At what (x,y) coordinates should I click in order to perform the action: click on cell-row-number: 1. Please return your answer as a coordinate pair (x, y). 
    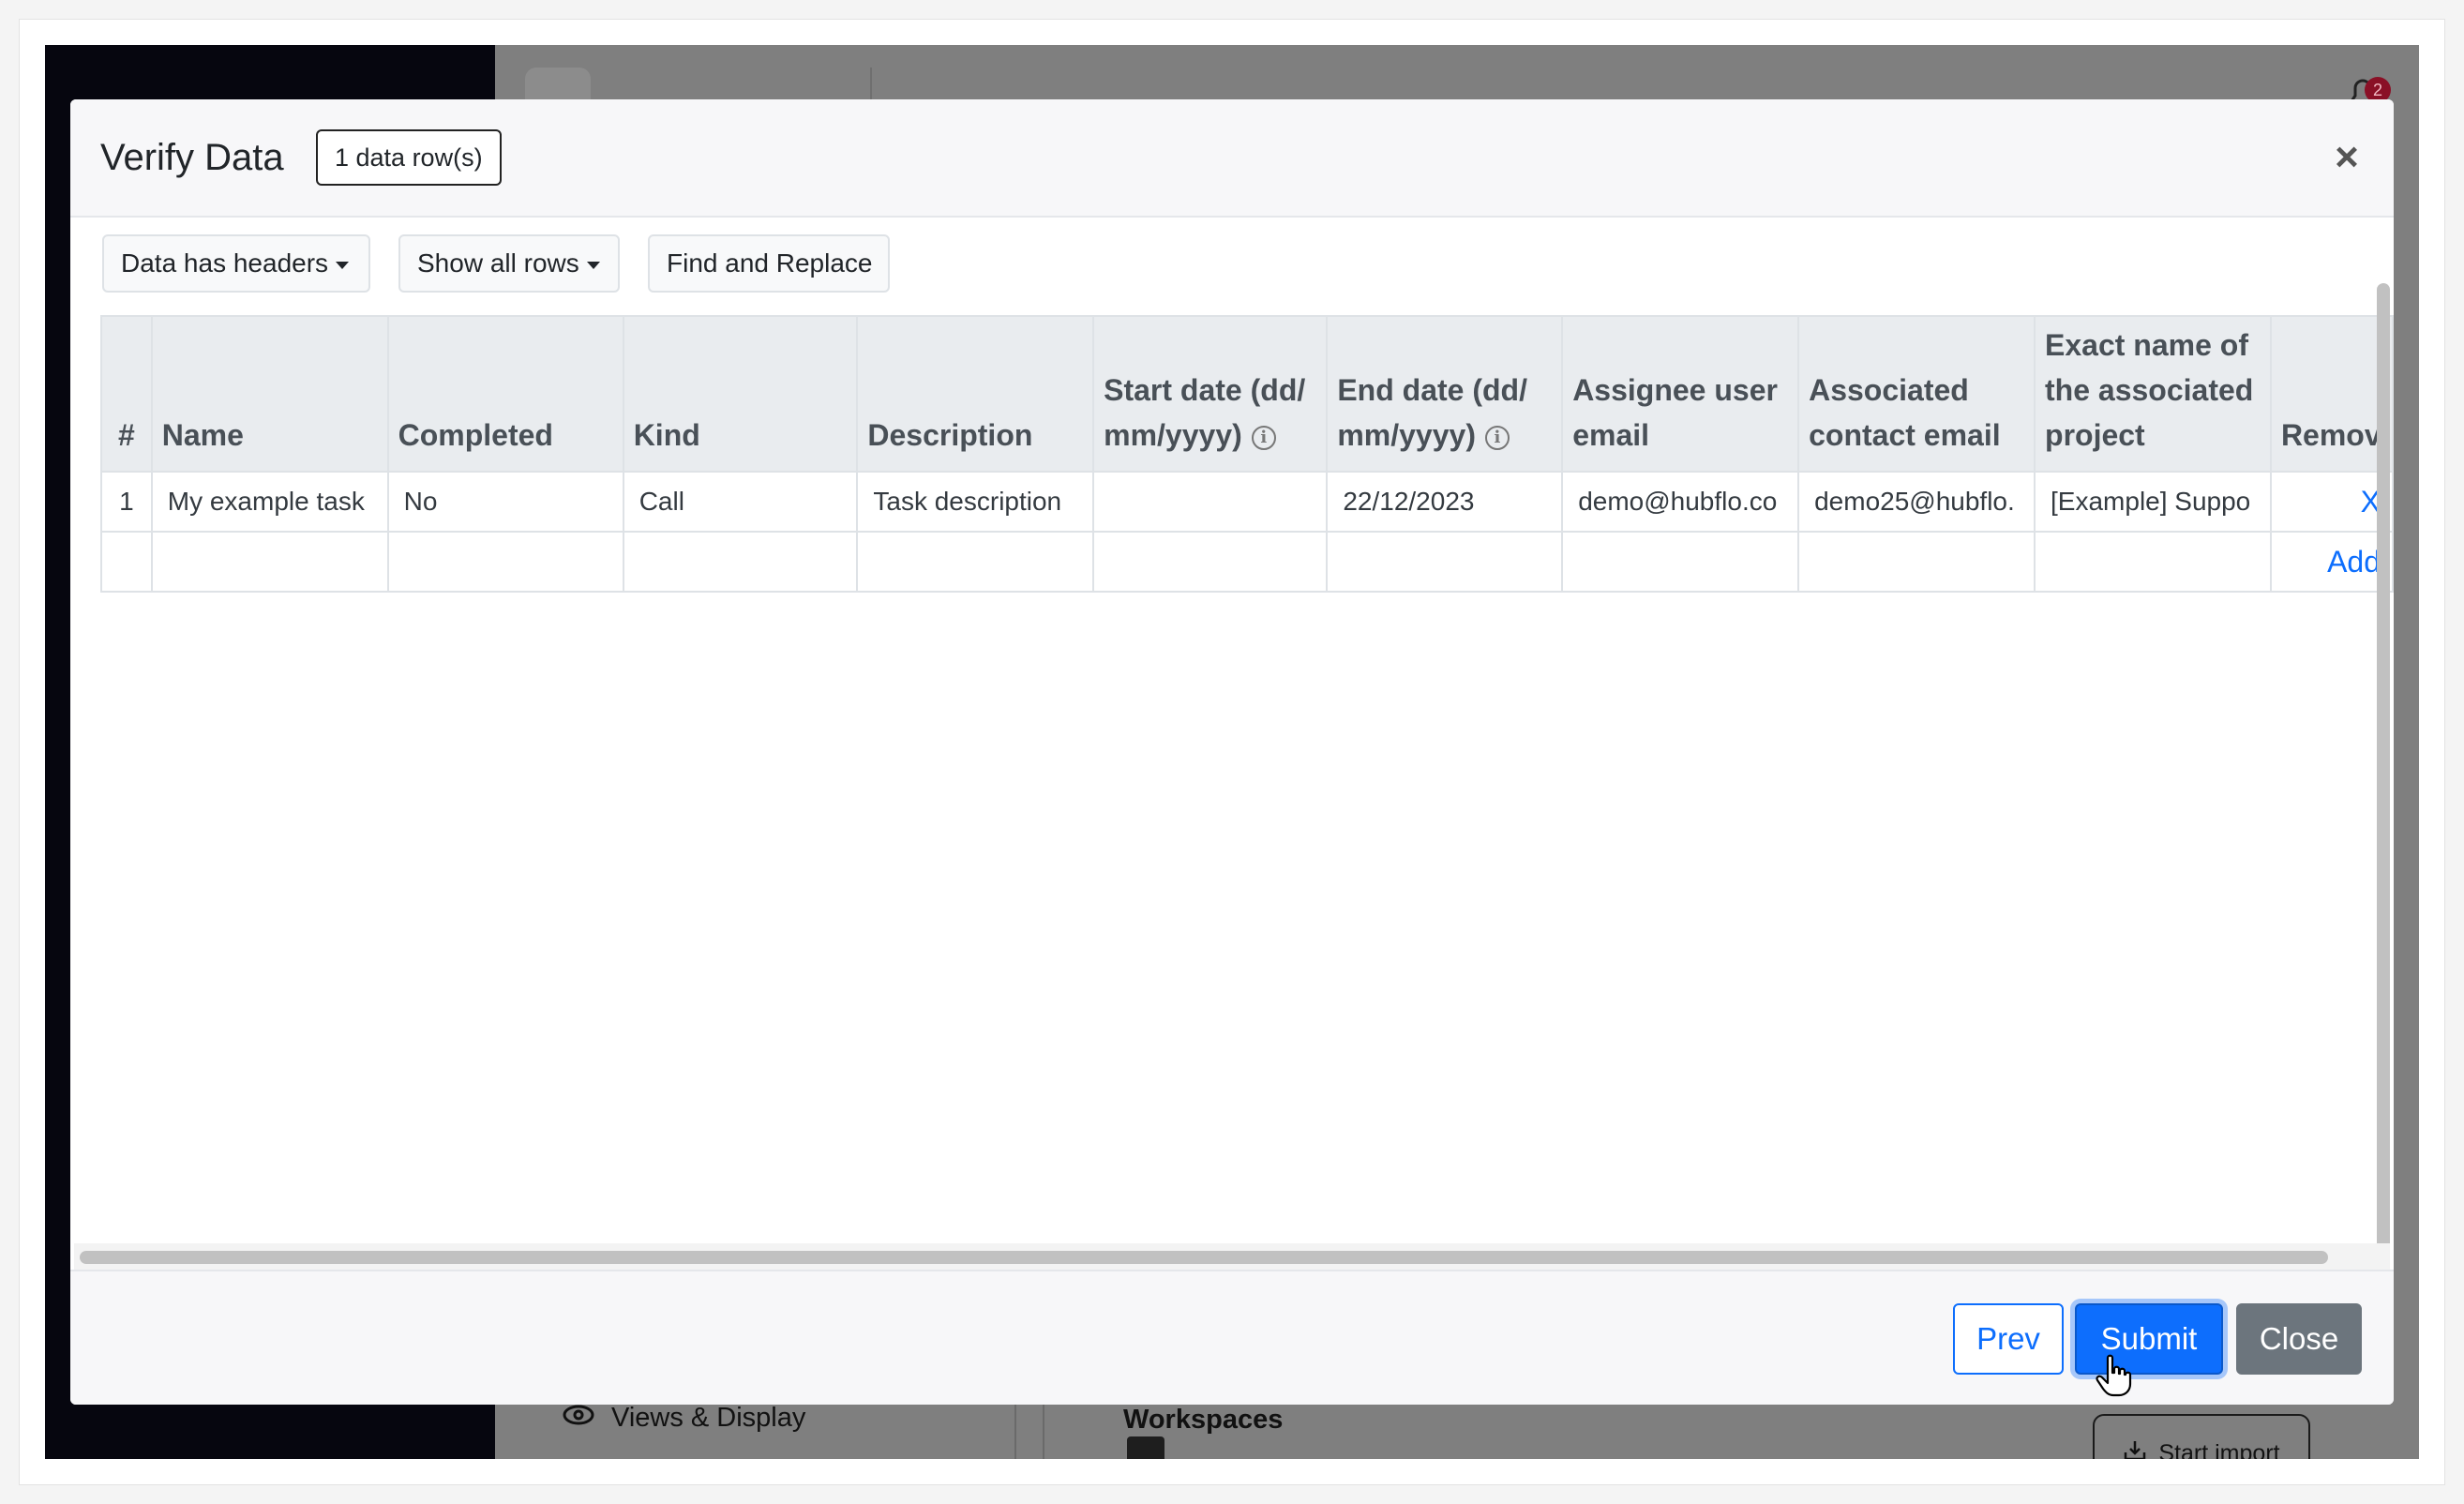
    Looking at the image, I should click on (126, 502).